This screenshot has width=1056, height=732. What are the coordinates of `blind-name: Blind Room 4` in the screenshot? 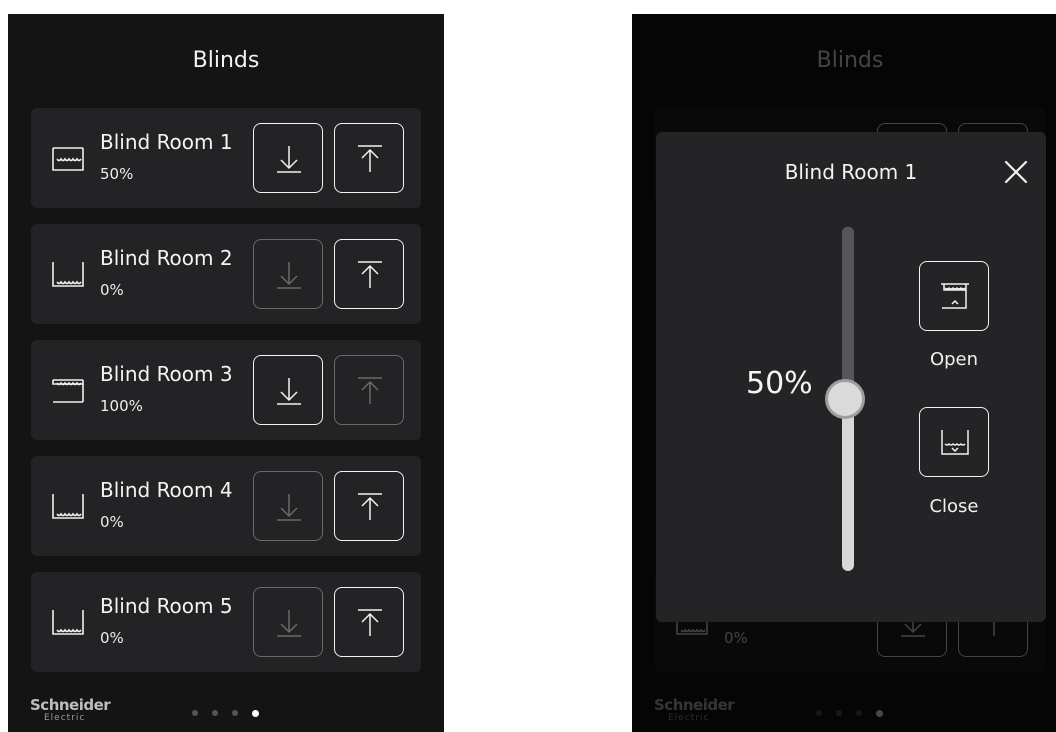 It's located at (166, 490).